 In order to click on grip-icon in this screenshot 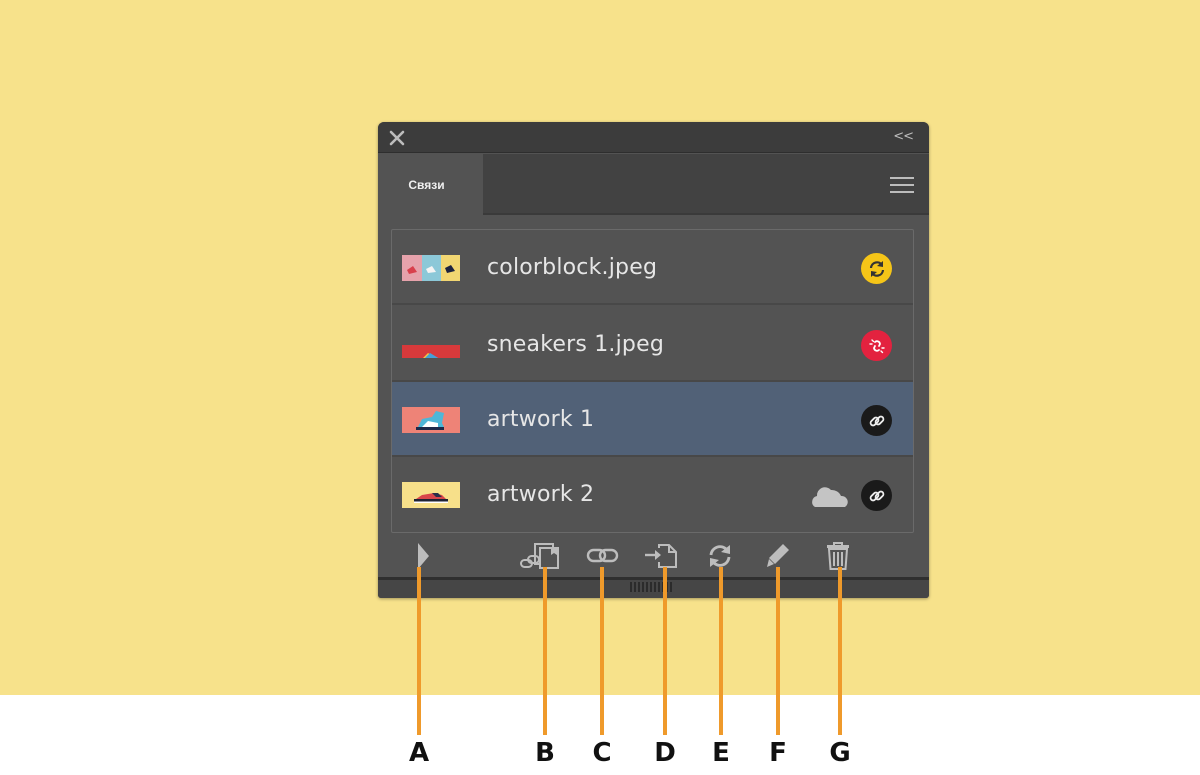, I will do `click(652, 587)`.